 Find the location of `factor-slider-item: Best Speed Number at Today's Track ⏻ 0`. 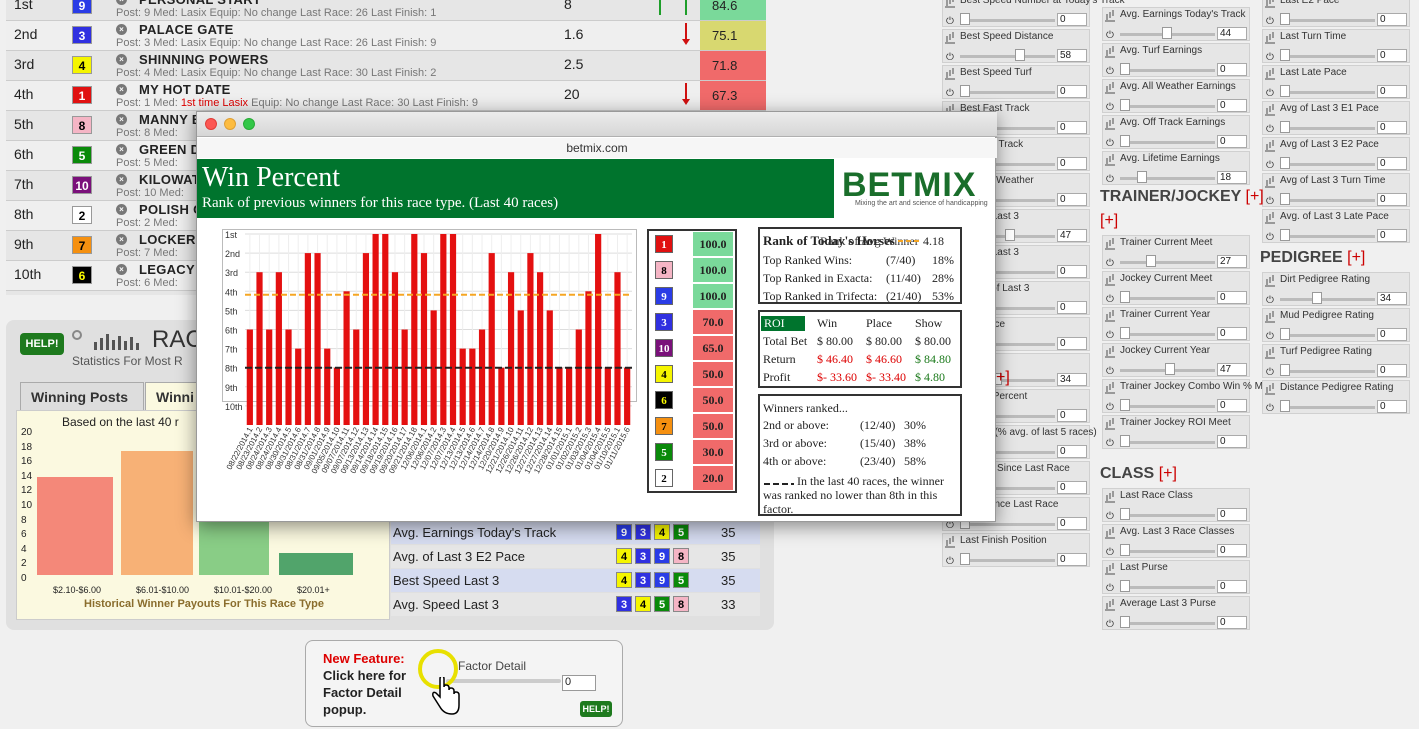

factor-slider-item: Best Speed Number at Today's Track ⏻ 0 is located at coordinates (1033, 13).